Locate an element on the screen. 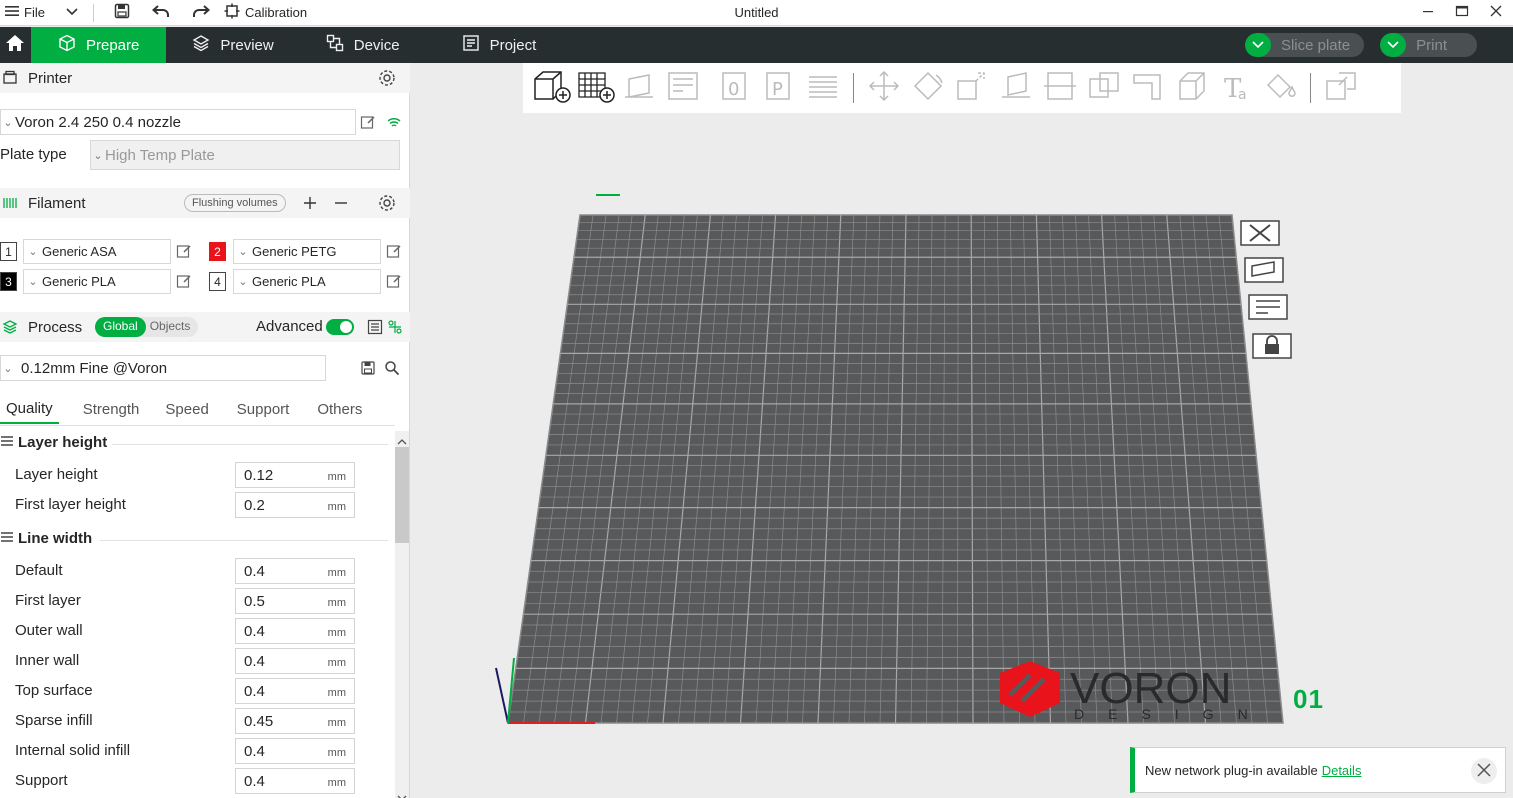 Image resolution: width=1513 pixels, height=798 pixels. rotate-tool-button is located at coordinates (928, 88).